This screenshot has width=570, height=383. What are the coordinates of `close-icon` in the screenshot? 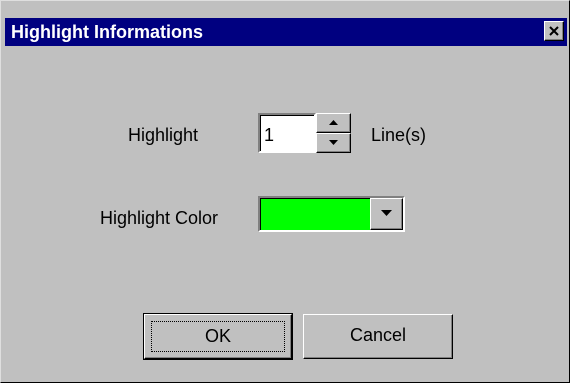 It's located at (554, 31).